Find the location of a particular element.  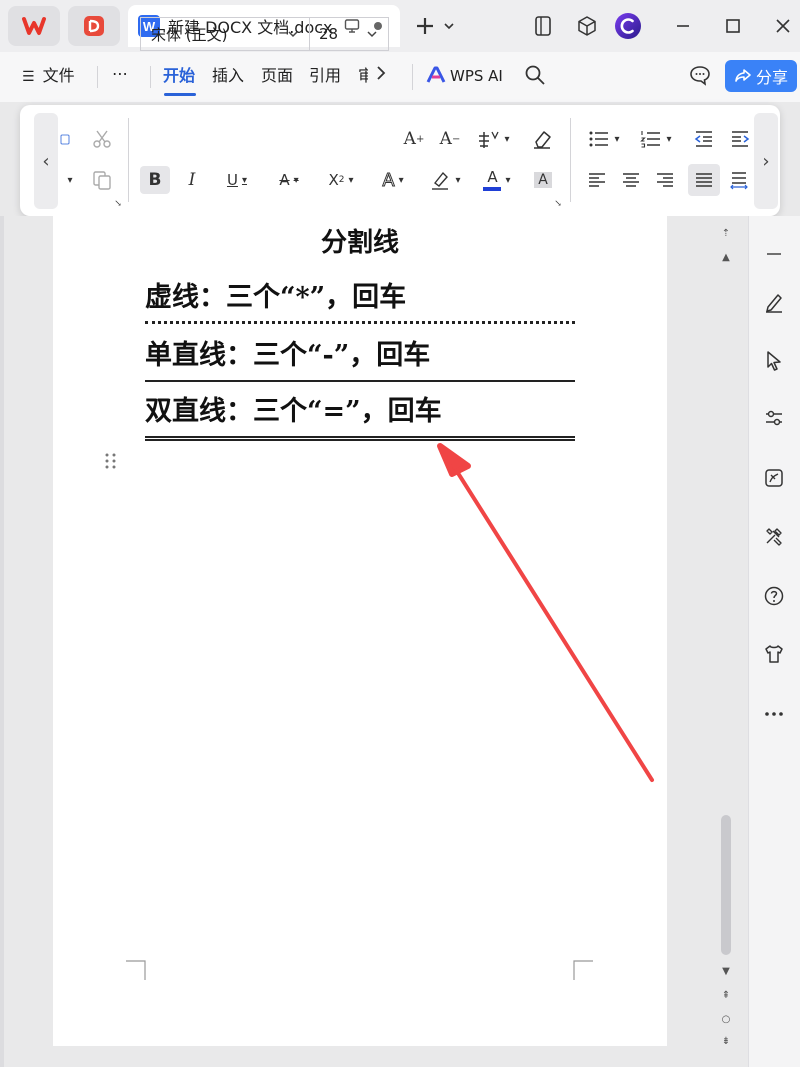

template-icon is located at coordinates (774, 478).